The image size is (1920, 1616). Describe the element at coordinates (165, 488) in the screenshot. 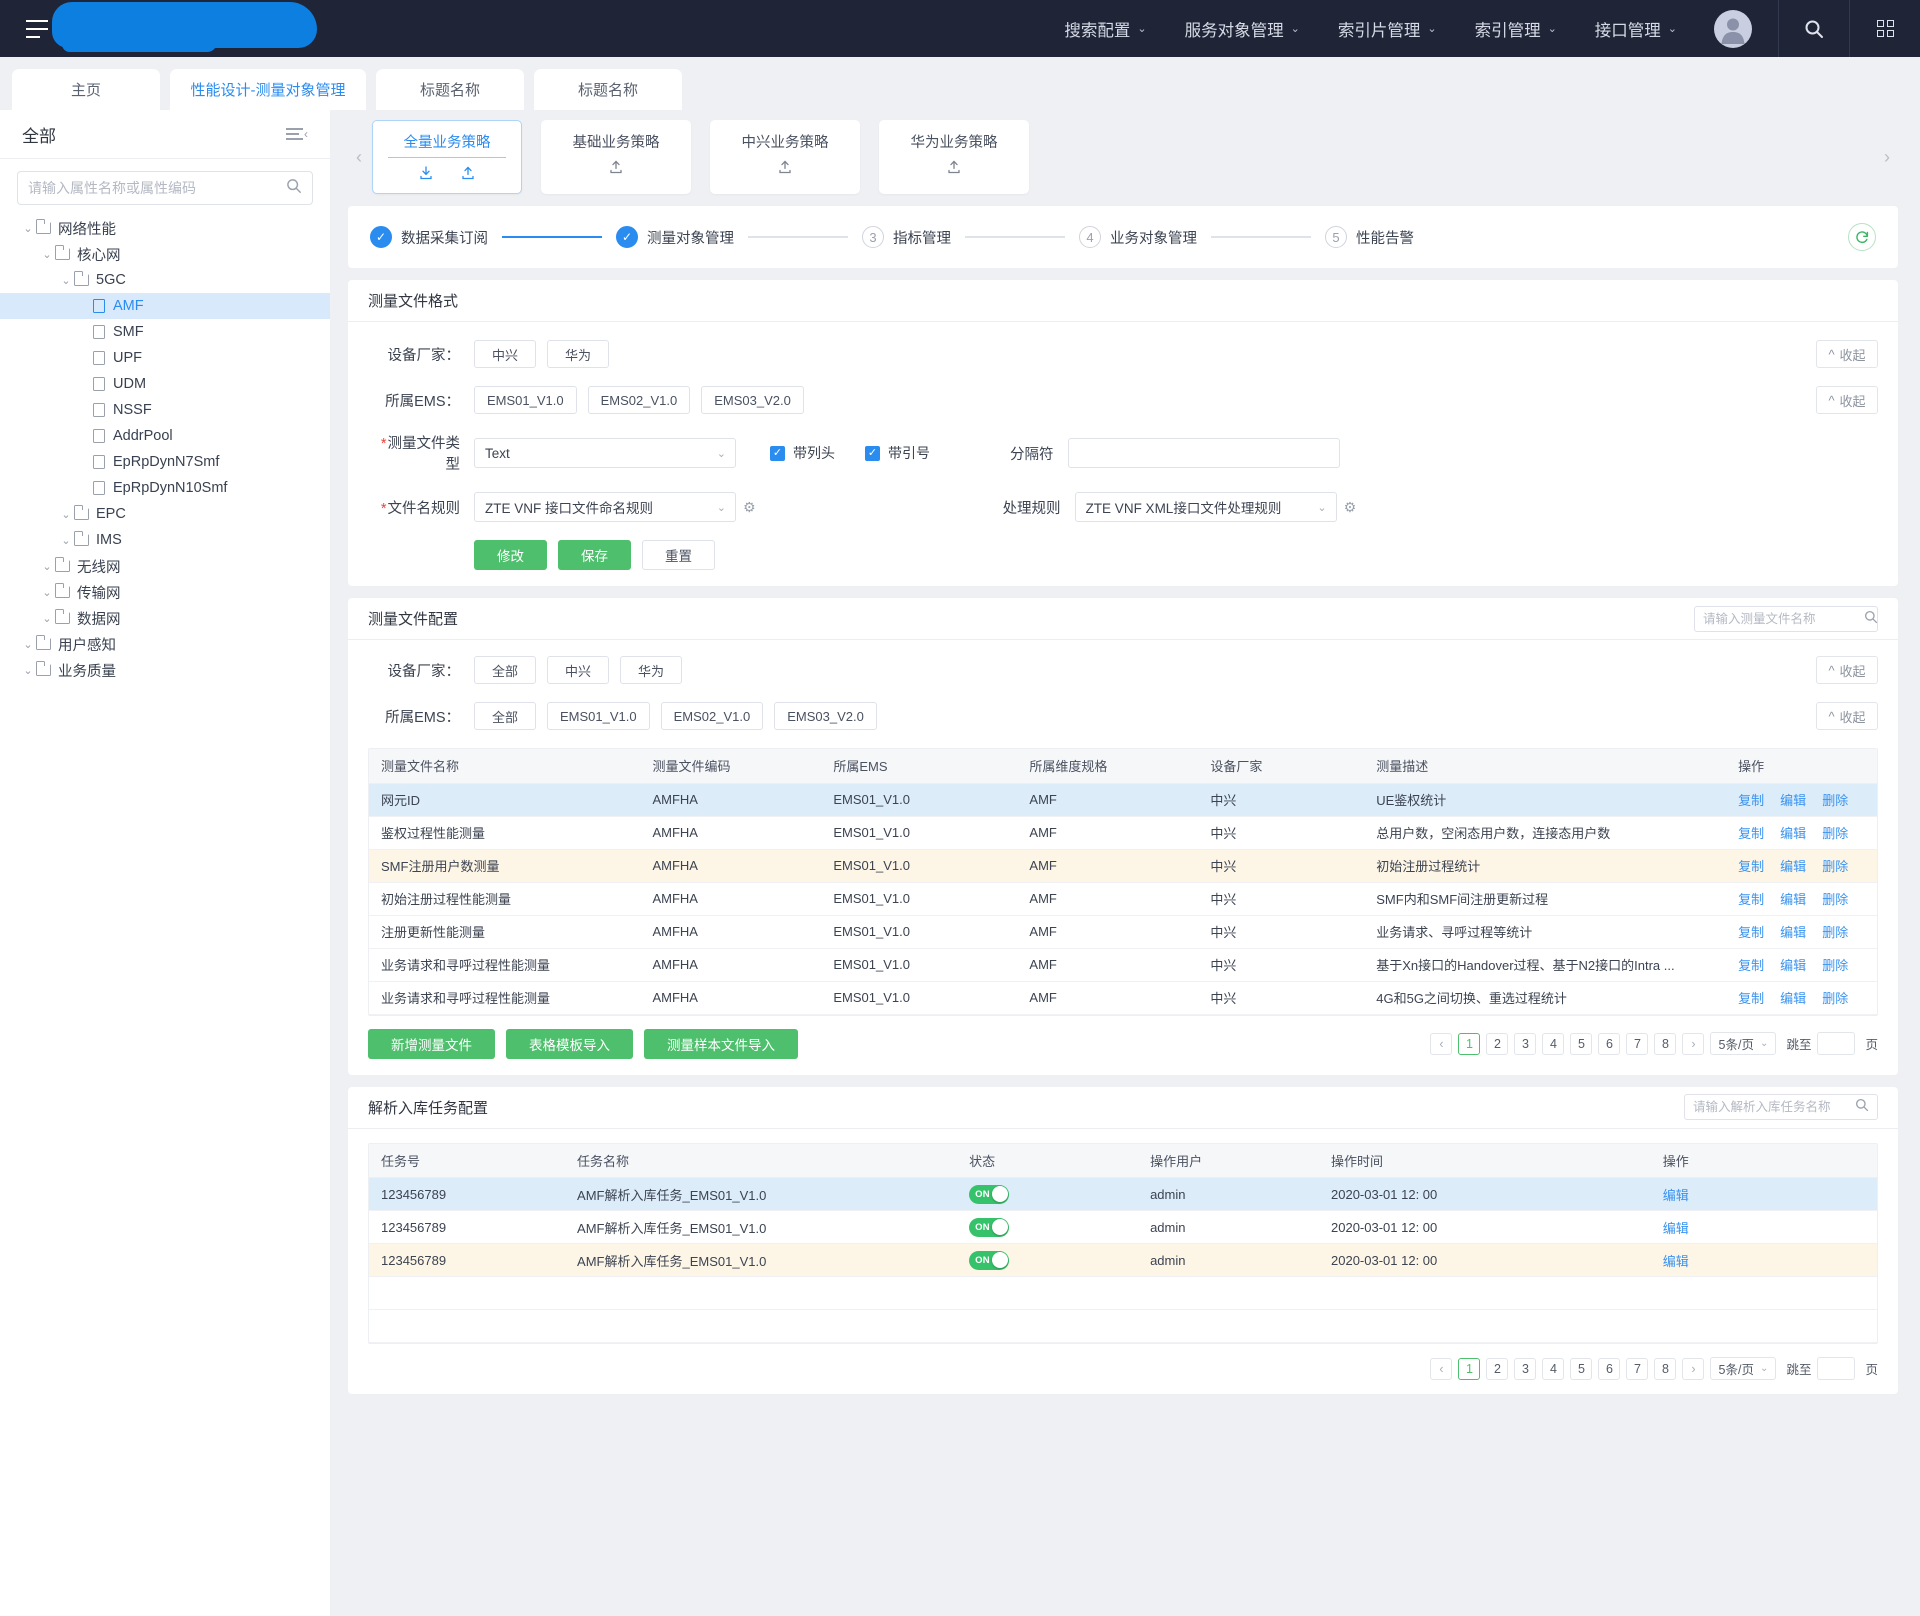

I see `tree-node-eprpdynn10smf: ⌄EpRpDynN10Smf` at that location.